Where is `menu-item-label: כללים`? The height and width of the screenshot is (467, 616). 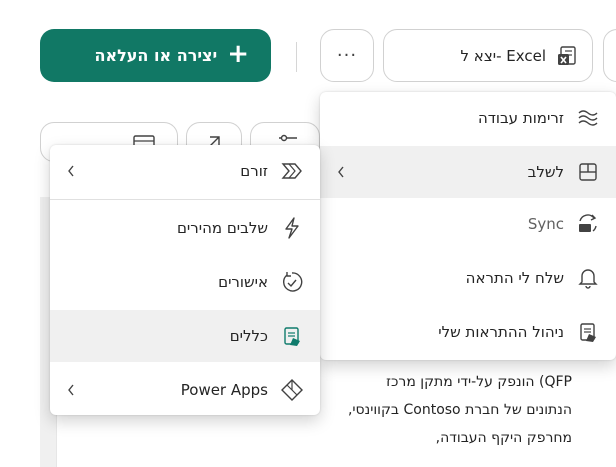 menu-item-label: כללים is located at coordinates (248, 336).